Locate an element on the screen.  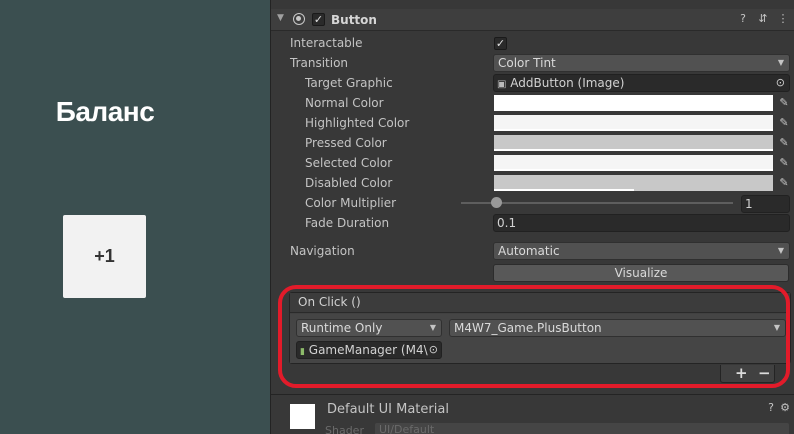
navigation-value: Automatic is located at coordinates (529, 251).